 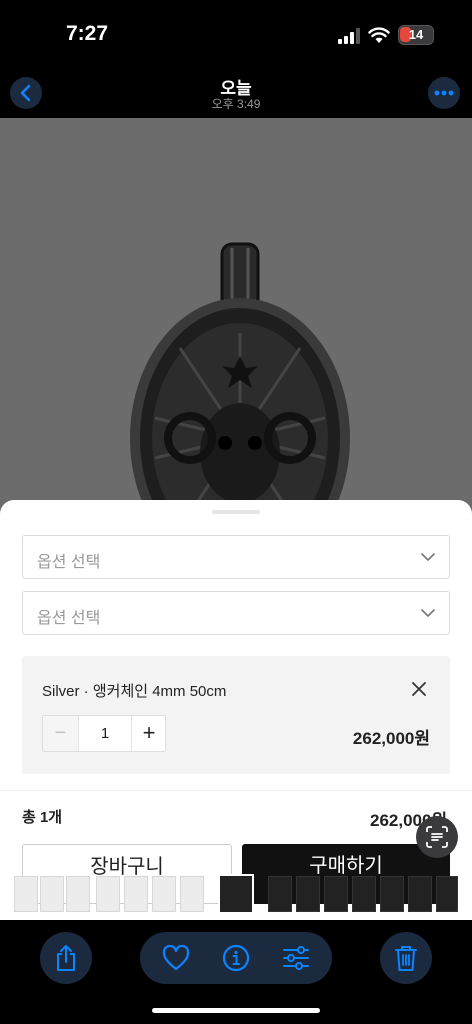 I want to click on pendant-image, so click(x=240, y=390).